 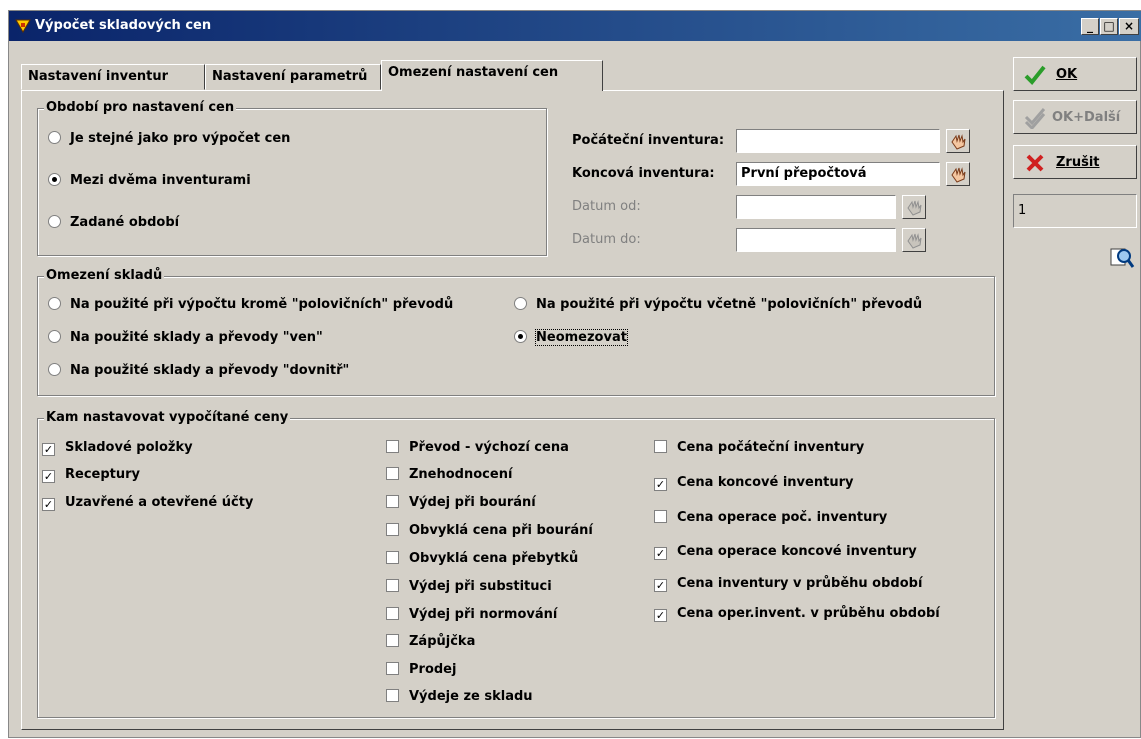 I want to click on check-issue-norm: Výdej při normování, so click(x=471, y=614).